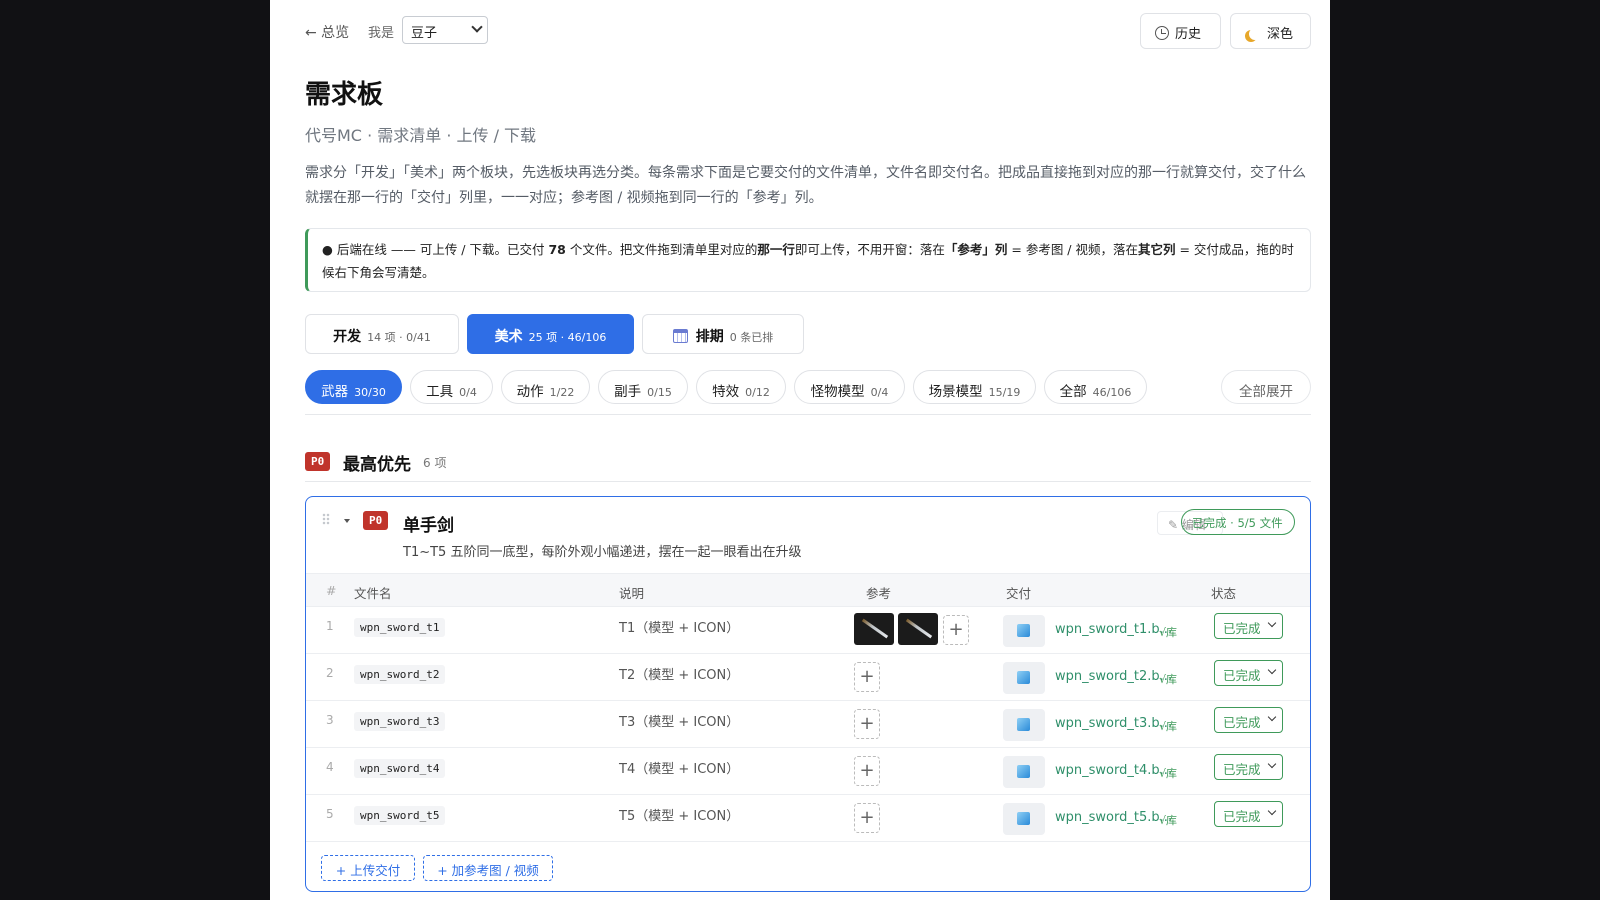 The image size is (1600, 900). What do you see at coordinates (428, 526) in the screenshot?
I see `requirement-title: 单手剑` at bounding box center [428, 526].